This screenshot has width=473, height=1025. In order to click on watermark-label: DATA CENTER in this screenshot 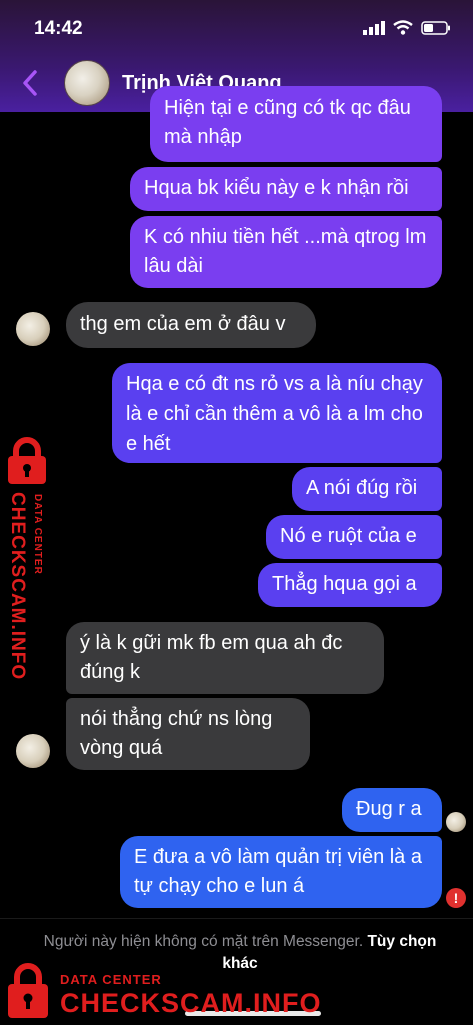, I will do `click(111, 979)`.